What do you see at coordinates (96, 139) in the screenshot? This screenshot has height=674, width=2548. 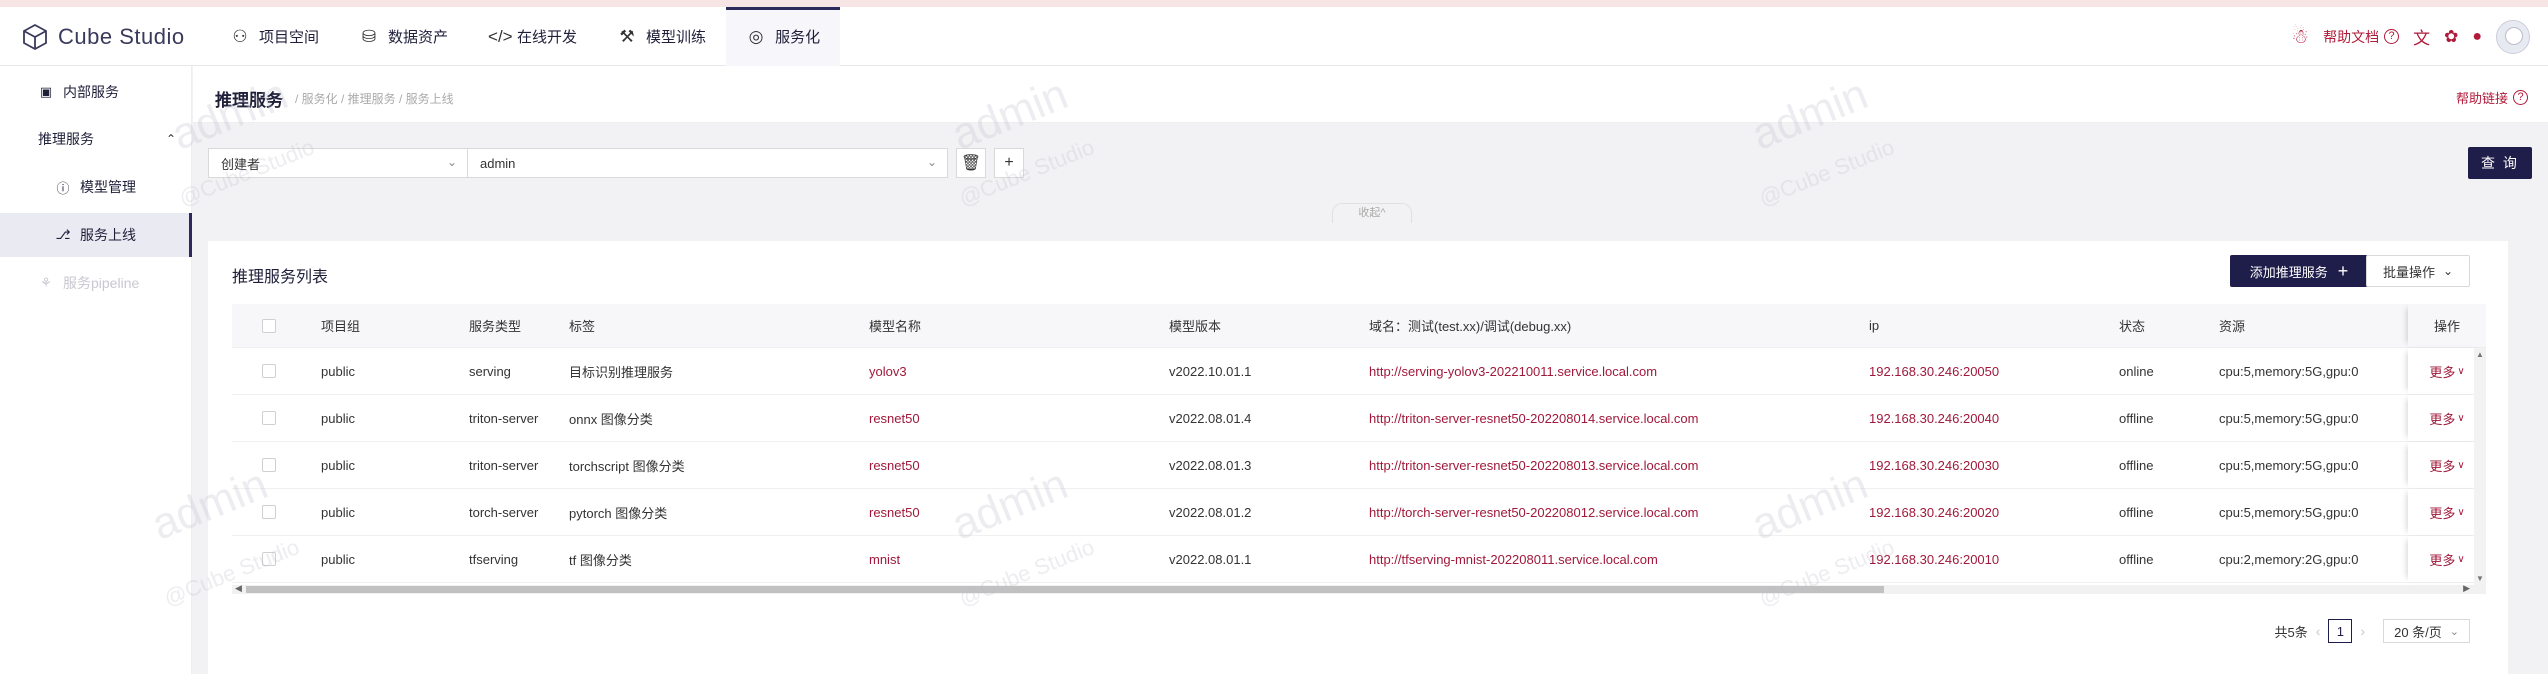 I see `sidebar-group-inference: 推理服务 ⌃` at bounding box center [96, 139].